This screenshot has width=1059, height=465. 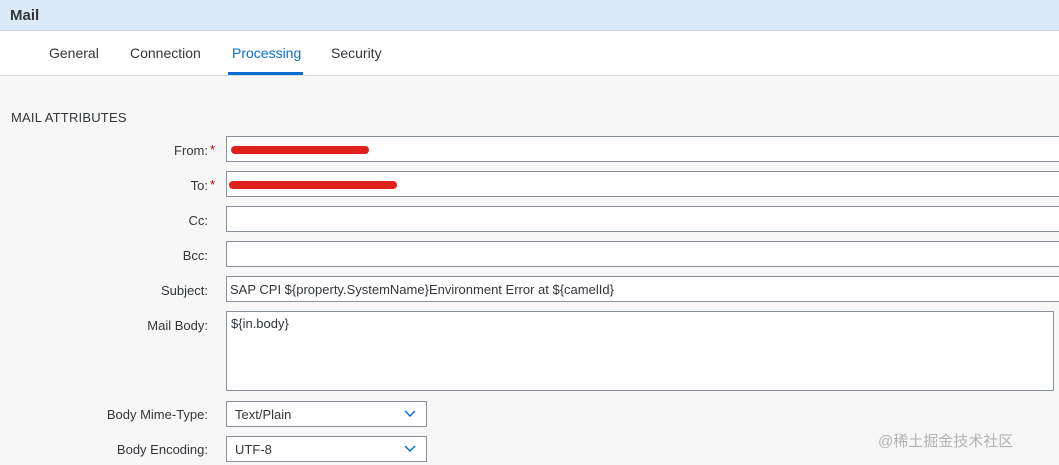 I want to click on tab-connection: Connection, so click(x=165, y=53).